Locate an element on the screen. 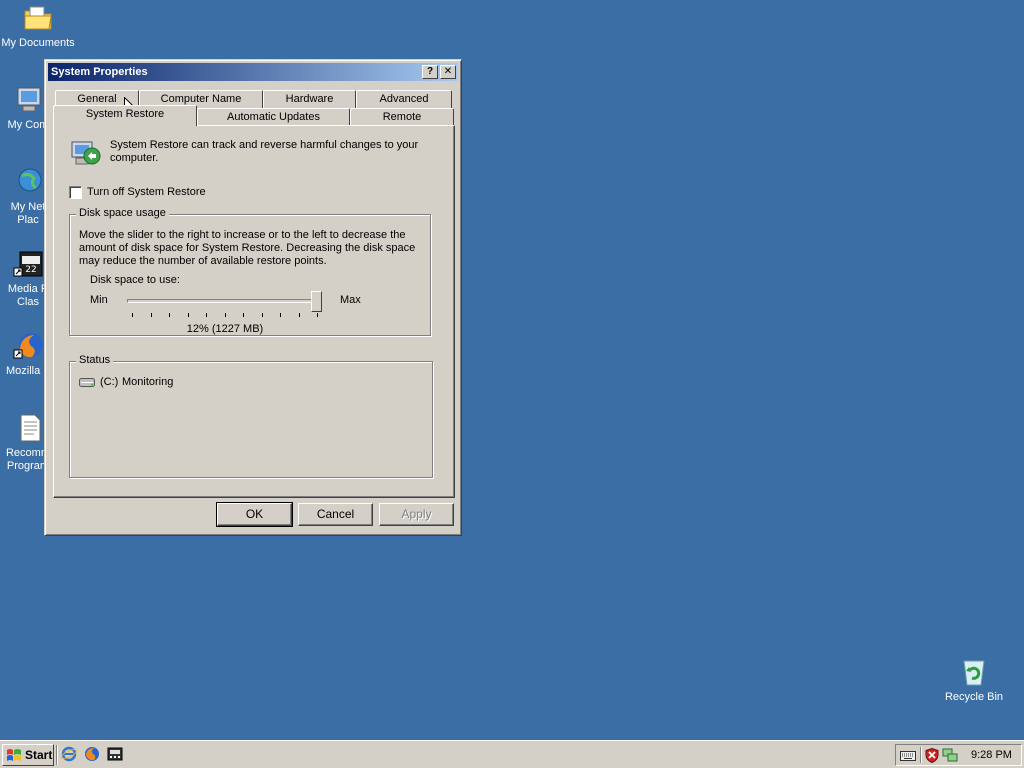 The image size is (1024, 768). keyboard-icon is located at coordinates (908, 756).